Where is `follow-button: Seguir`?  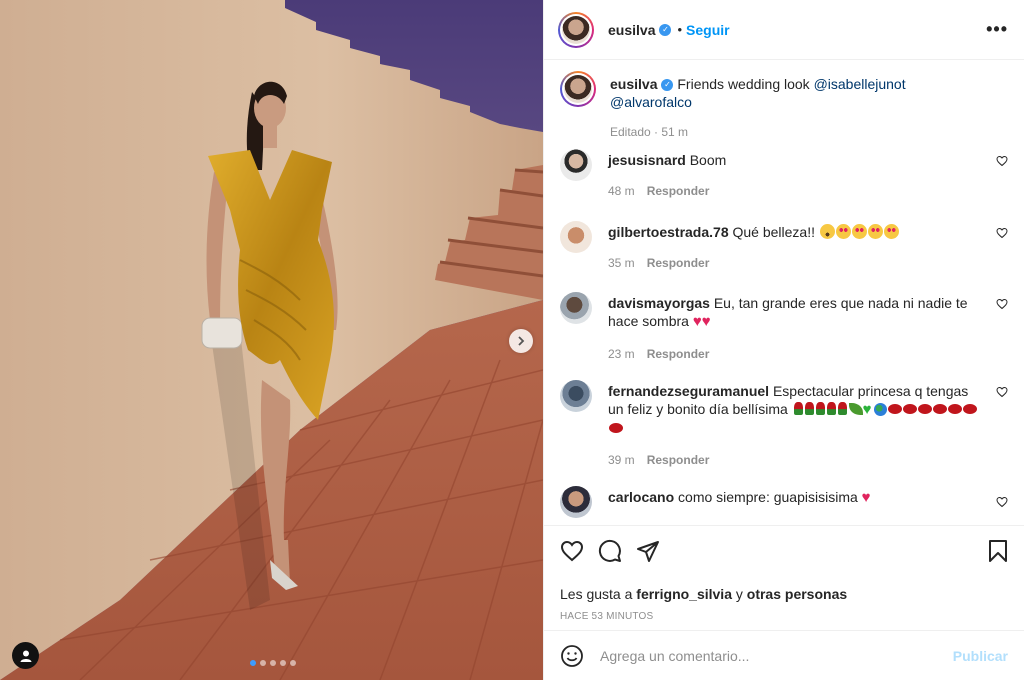
follow-button: Seguir is located at coordinates (708, 30).